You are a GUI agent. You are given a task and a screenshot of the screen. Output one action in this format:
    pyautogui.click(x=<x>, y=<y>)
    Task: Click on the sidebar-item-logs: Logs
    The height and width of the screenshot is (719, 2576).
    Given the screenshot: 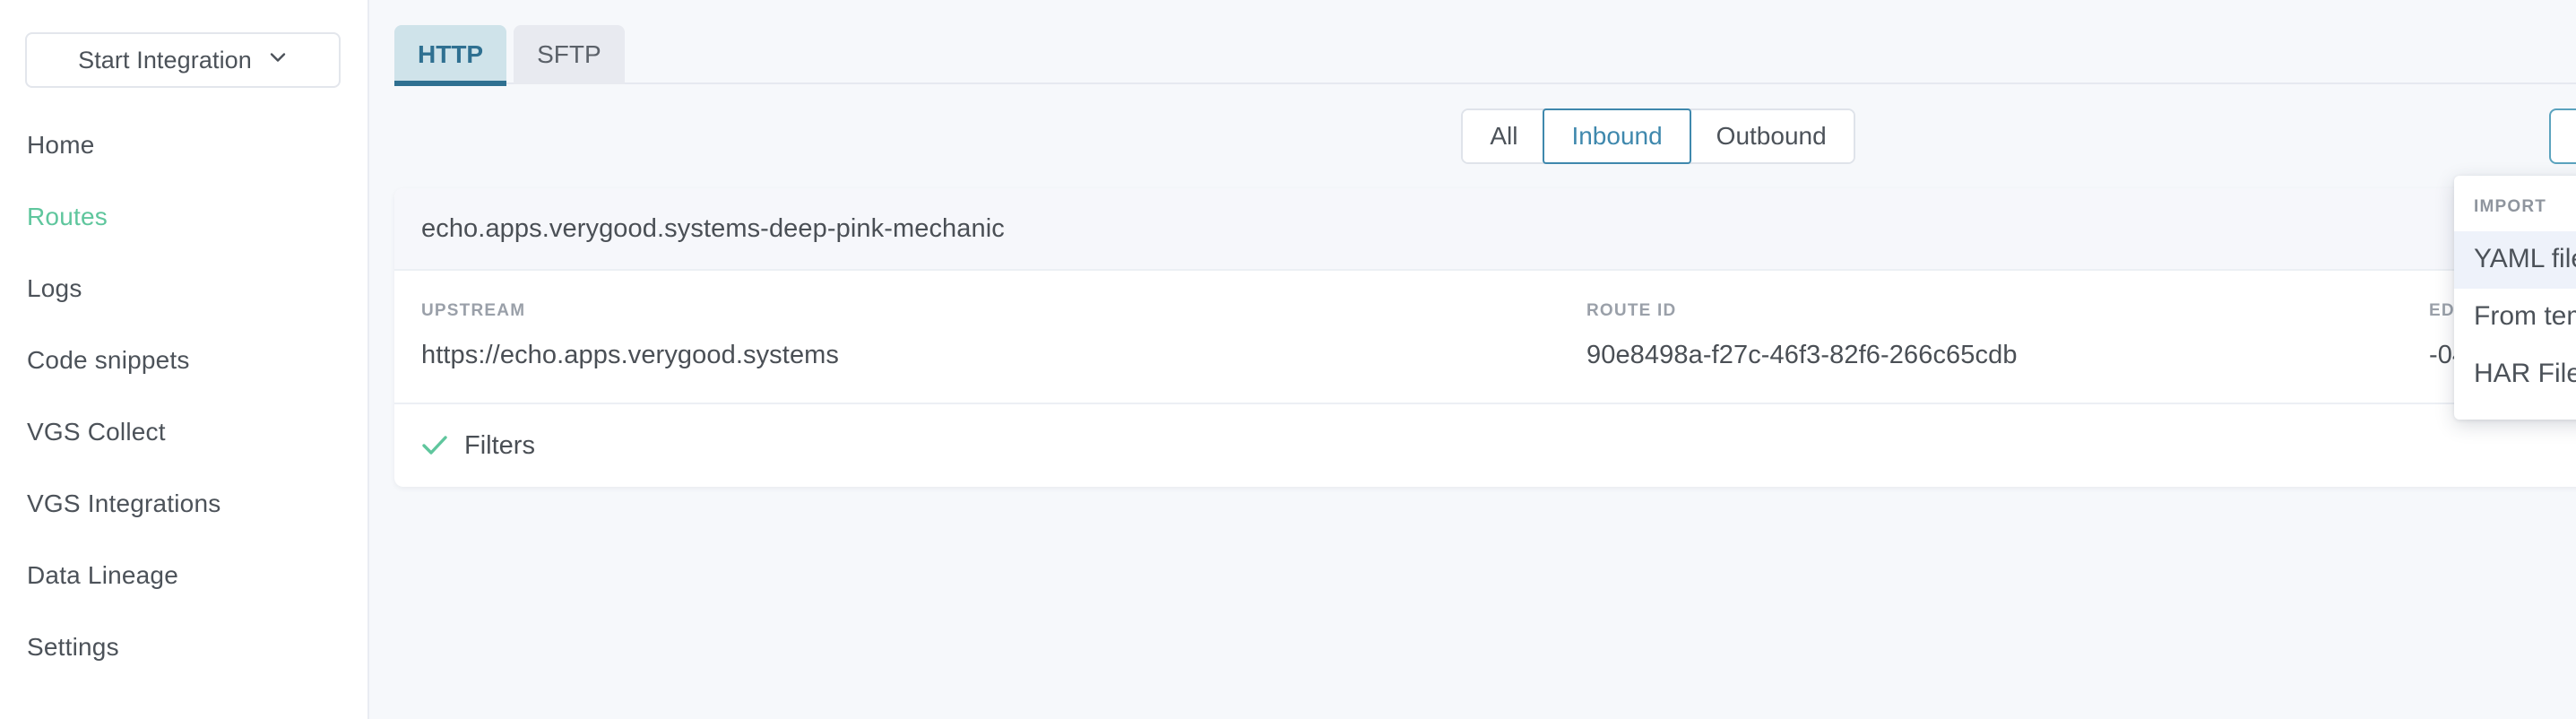 What is the action you would take?
    pyautogui.click(x=183, y=289)
    